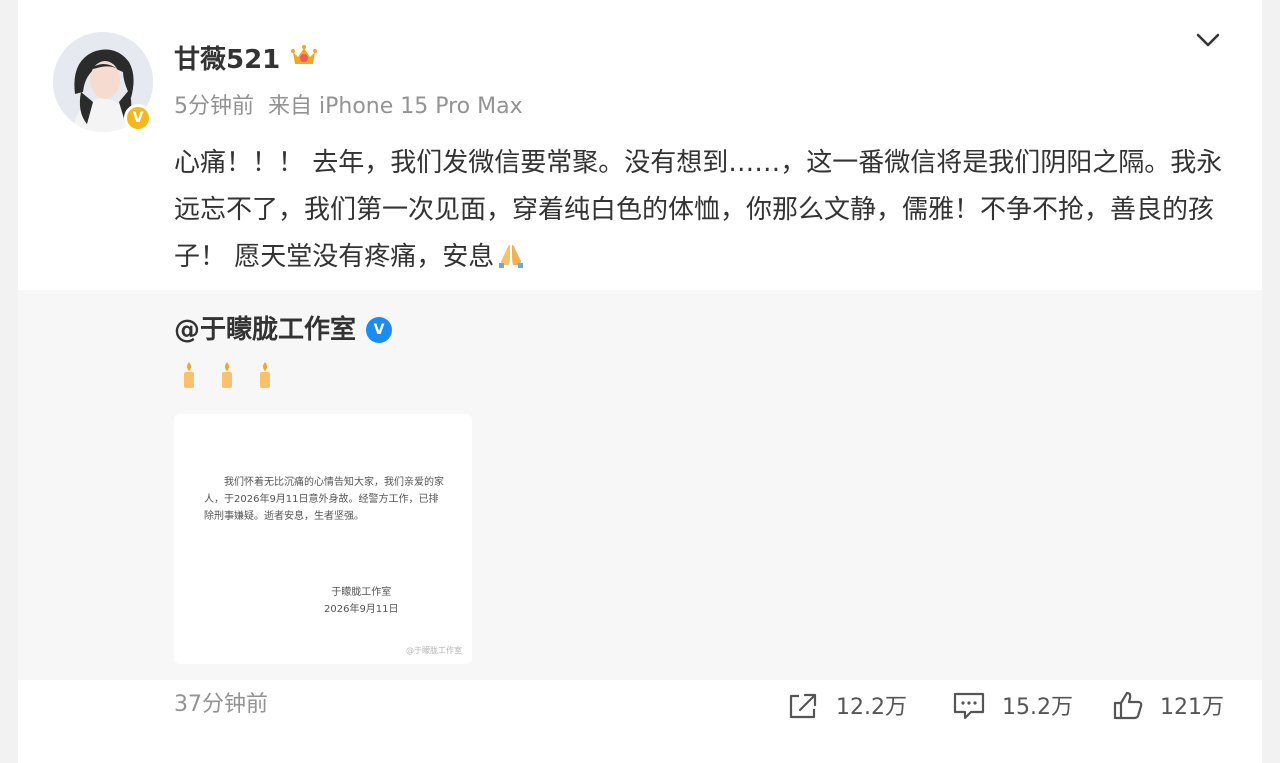  I want to click on repost-author: @于矇胧工作室 V, so click(283, 330).